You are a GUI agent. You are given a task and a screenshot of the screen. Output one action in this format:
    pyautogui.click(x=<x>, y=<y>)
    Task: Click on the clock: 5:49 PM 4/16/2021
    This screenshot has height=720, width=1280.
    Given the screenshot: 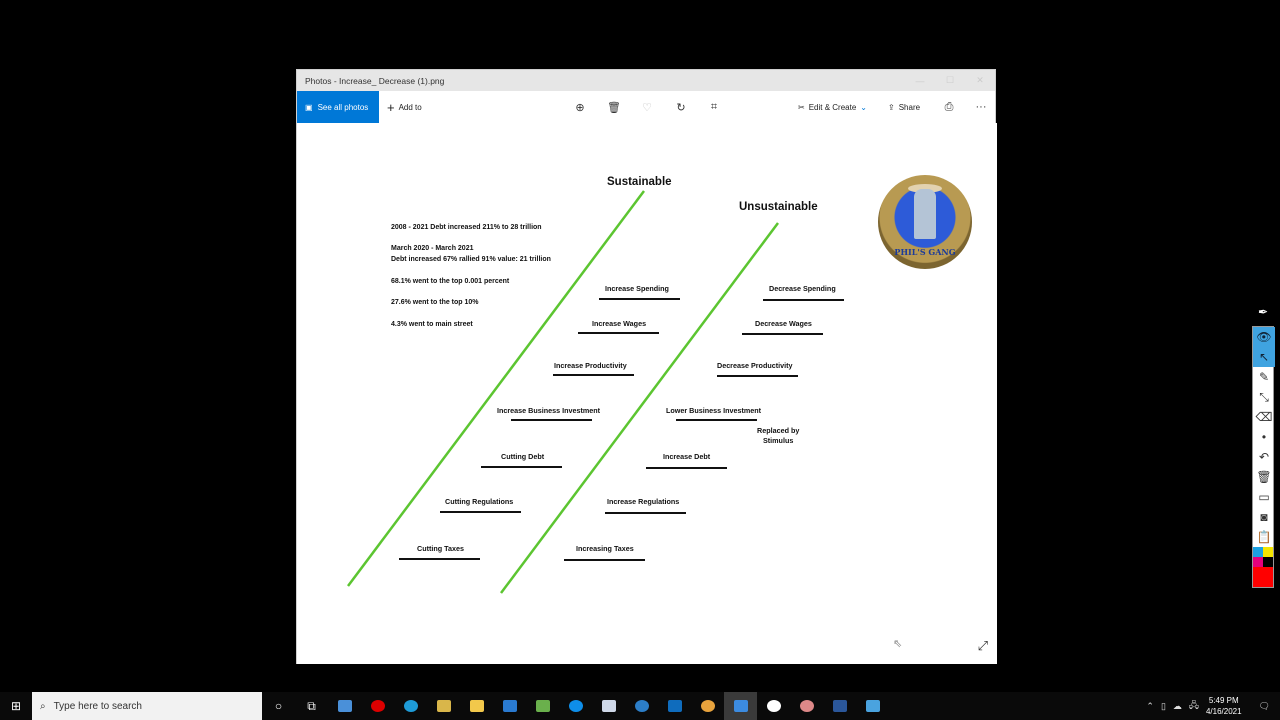 What is the action you would take?
    pyautogui.click(x=1224, y=706)
    